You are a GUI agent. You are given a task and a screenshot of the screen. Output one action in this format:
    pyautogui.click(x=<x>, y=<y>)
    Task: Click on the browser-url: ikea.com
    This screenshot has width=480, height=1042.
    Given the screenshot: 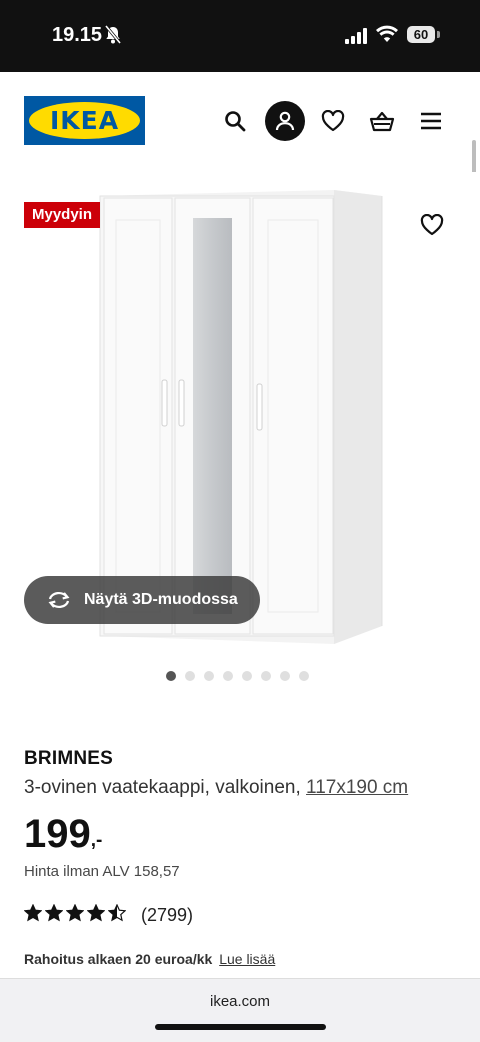 What is the action you would take?
    pyautogui.click(x=240, y=1001)
    